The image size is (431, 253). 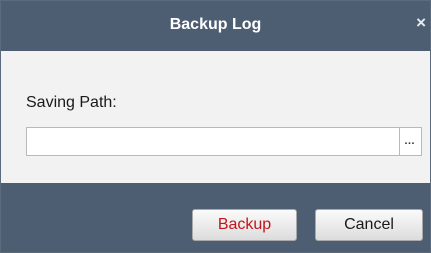 I want to click on dialog-title: Backup Log, so click(x=215, y=24).